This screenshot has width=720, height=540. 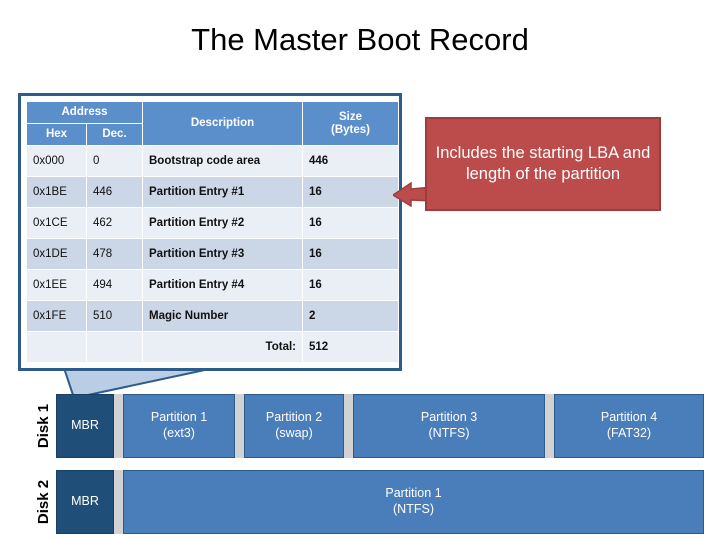 I want to click on cell-size: 2, so click(x=350, y=316).